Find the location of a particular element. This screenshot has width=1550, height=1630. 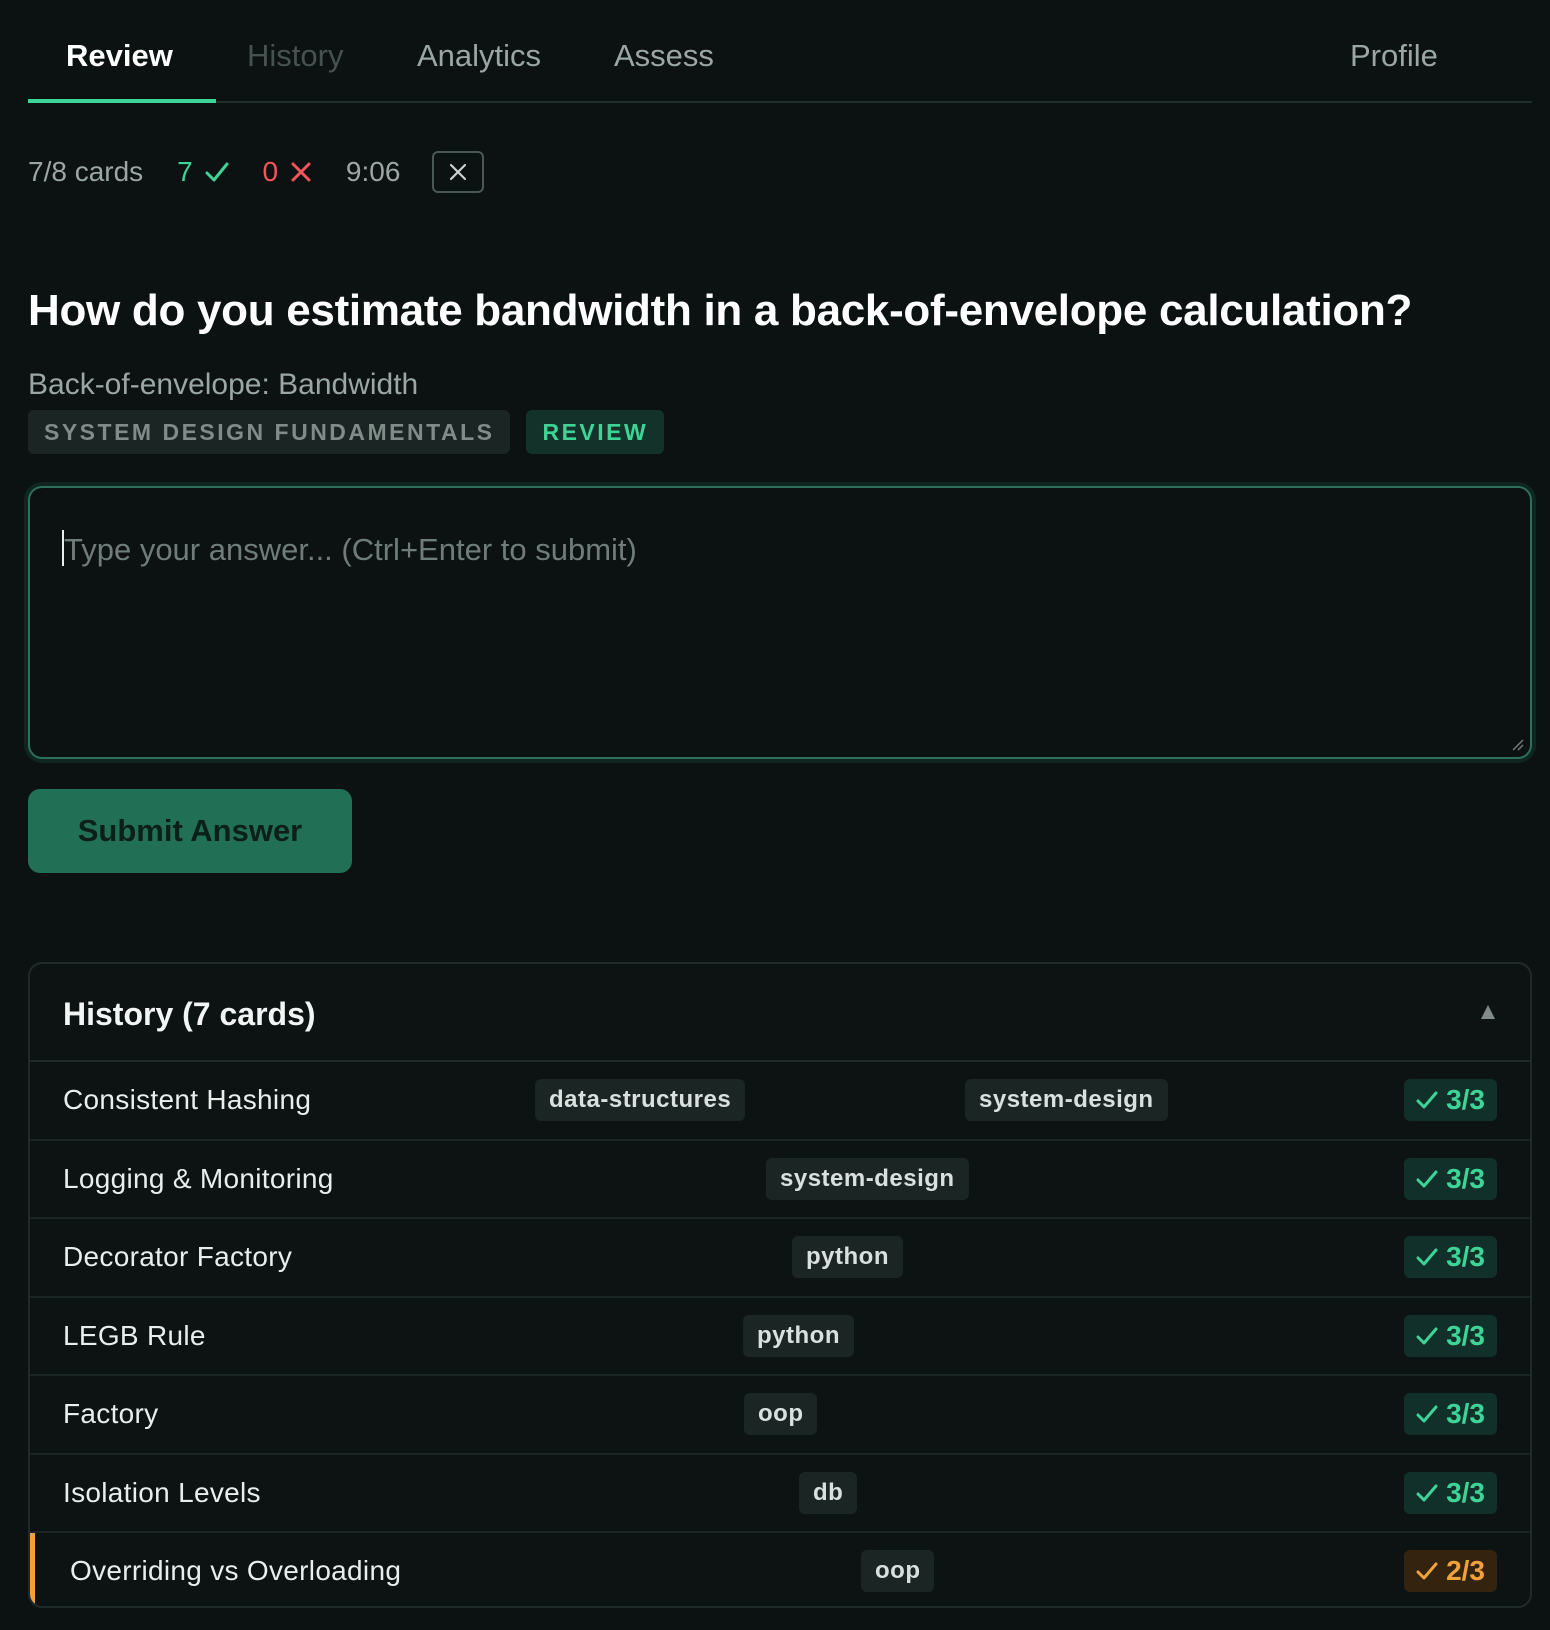

end-session-button is located at coordinates (458, 172).